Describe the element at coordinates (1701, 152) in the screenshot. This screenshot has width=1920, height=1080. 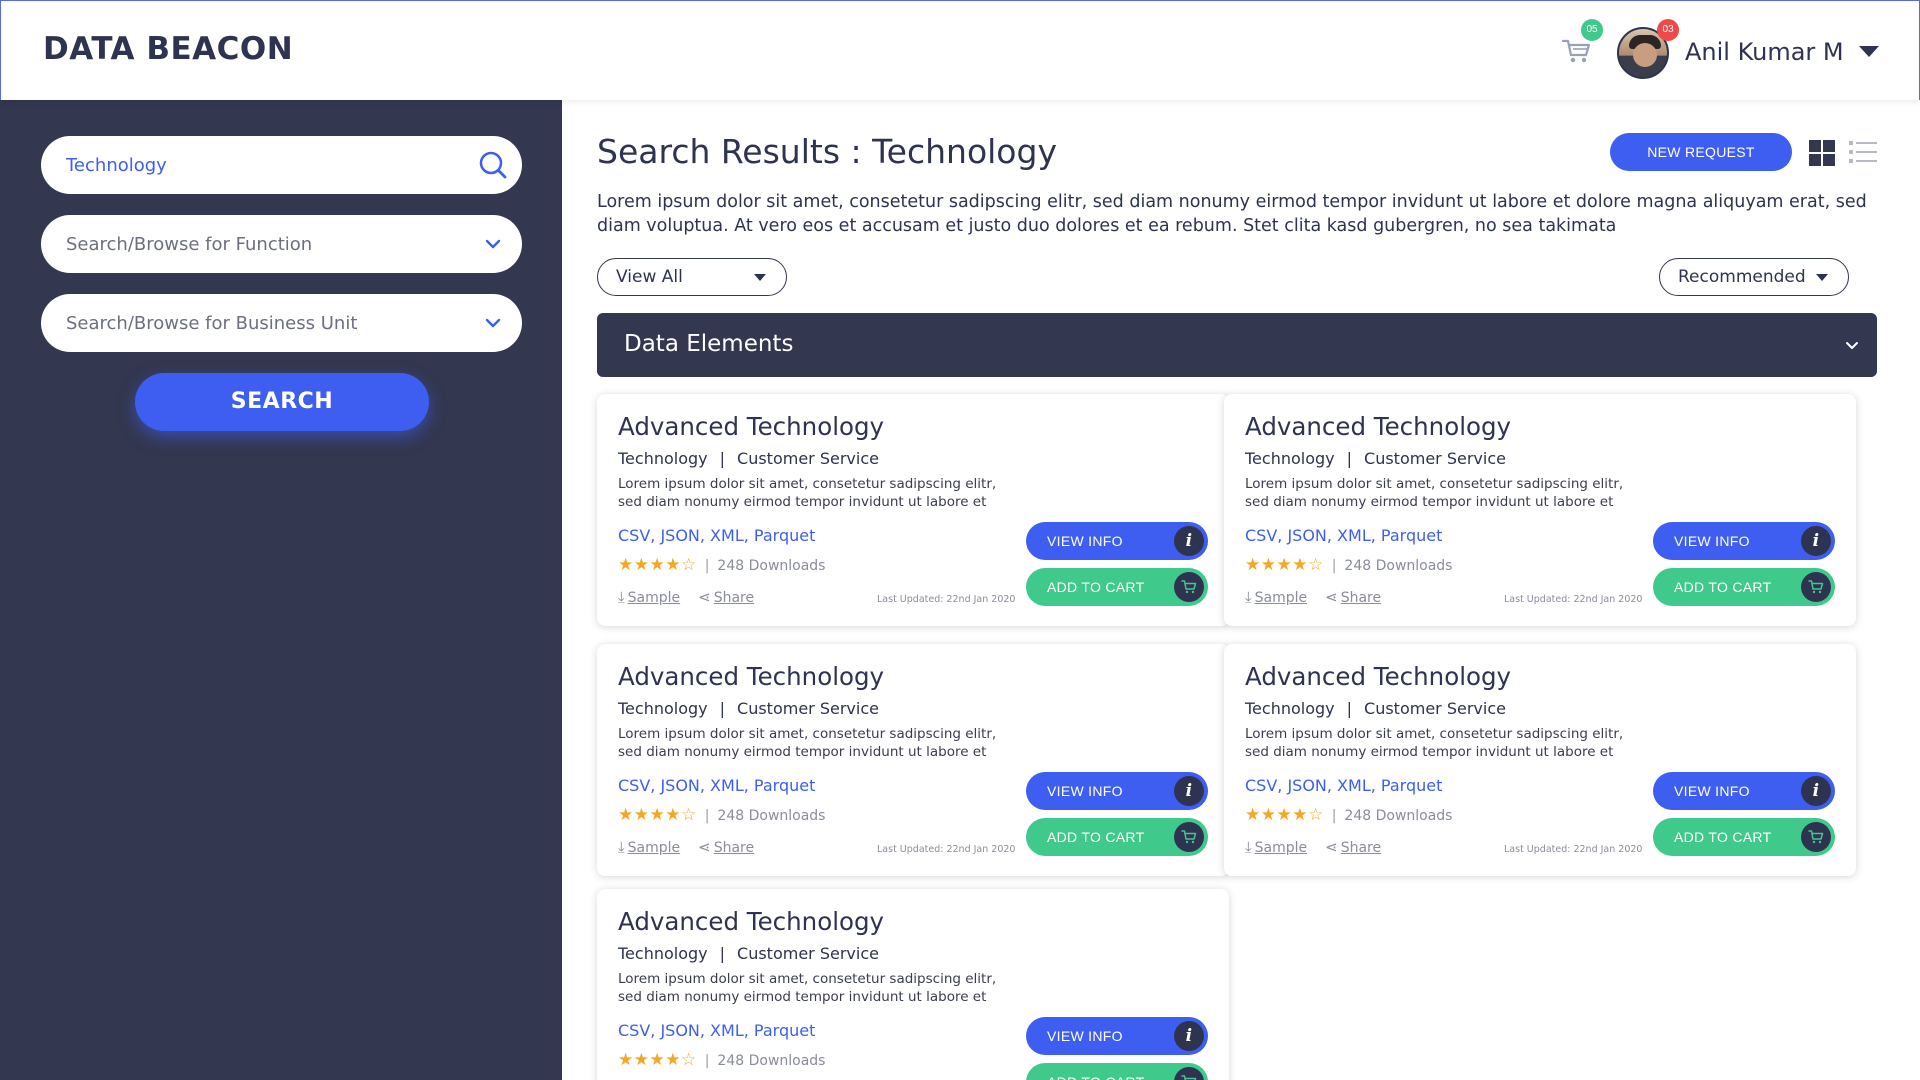
I see `new-request-button: NEW REQUEST` at that location.